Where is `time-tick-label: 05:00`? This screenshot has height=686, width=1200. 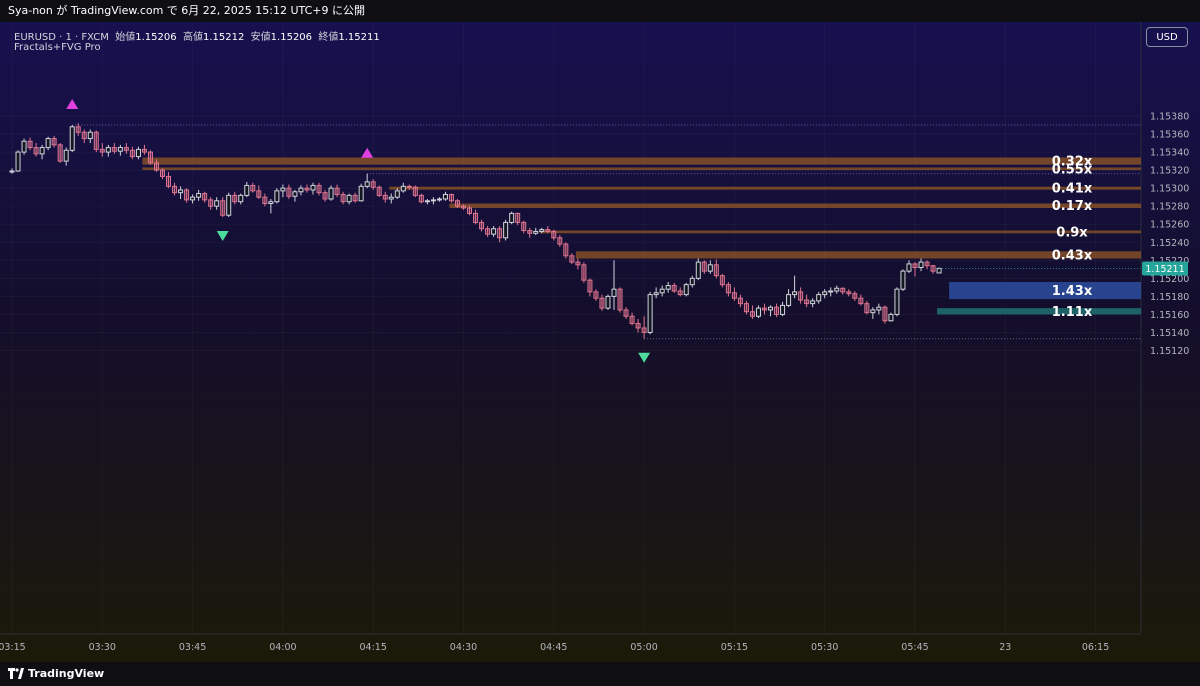 time-tick-label: 05:00 is located at coordinates (643, 647).